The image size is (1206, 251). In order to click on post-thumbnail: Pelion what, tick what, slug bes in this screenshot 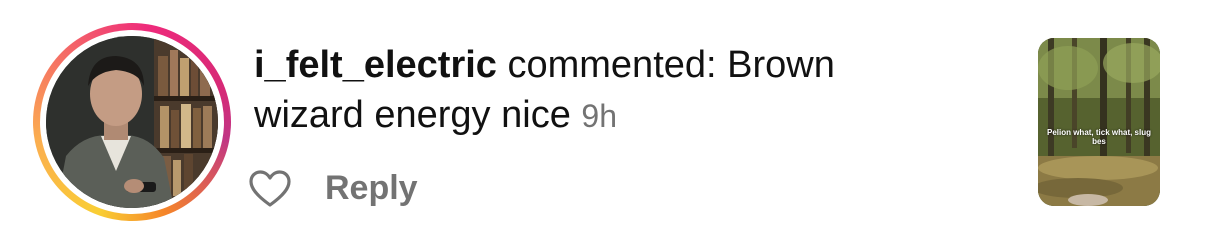, I will do `click(1099, 122)`.